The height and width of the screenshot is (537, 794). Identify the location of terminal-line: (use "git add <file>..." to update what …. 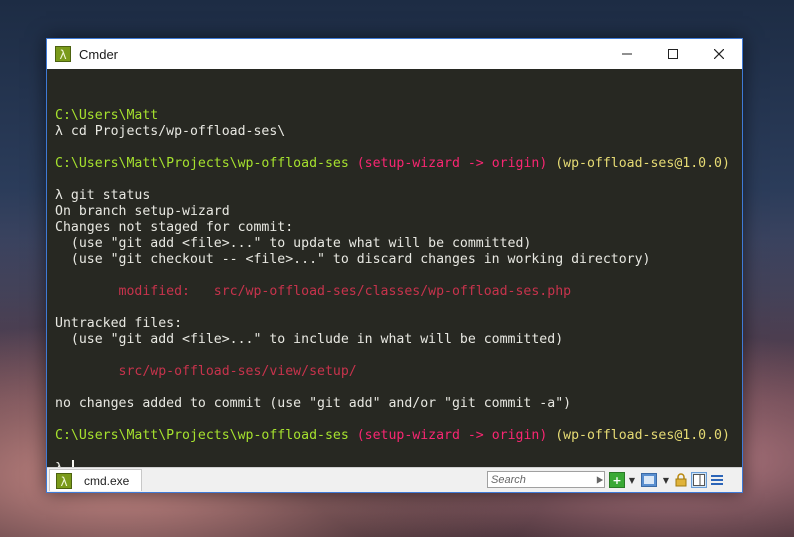
(398, 244).